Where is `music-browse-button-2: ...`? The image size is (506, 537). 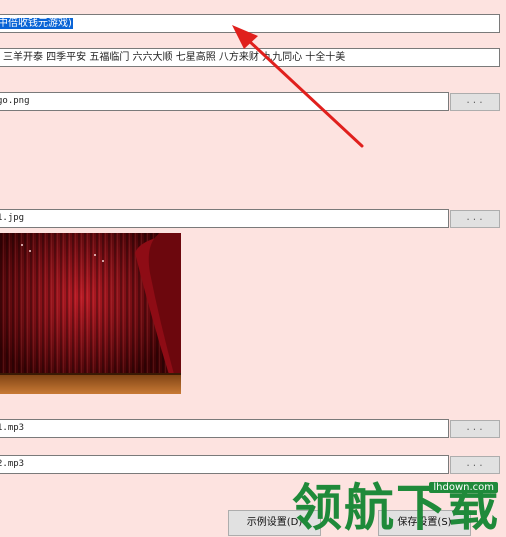 music-browse-button-2: ... is located at coordinates (475, 465).